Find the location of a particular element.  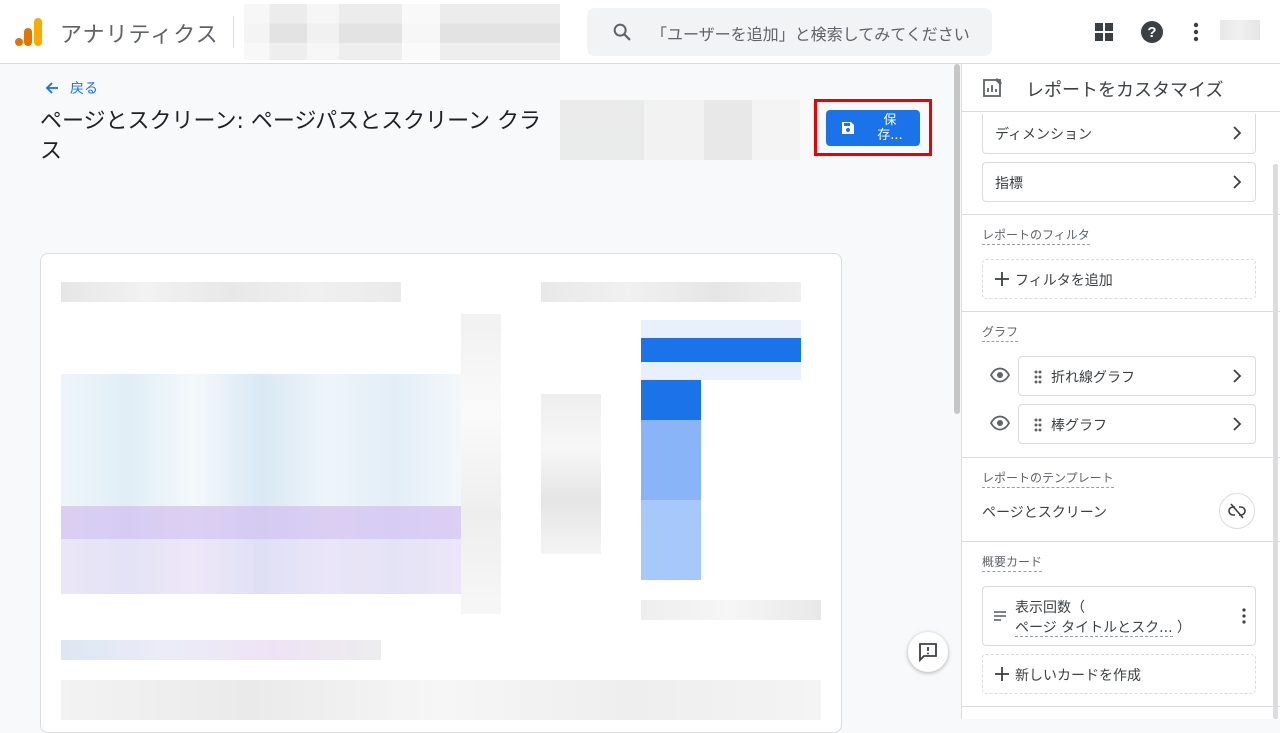

search-icon is located at coordinates (622, 32).